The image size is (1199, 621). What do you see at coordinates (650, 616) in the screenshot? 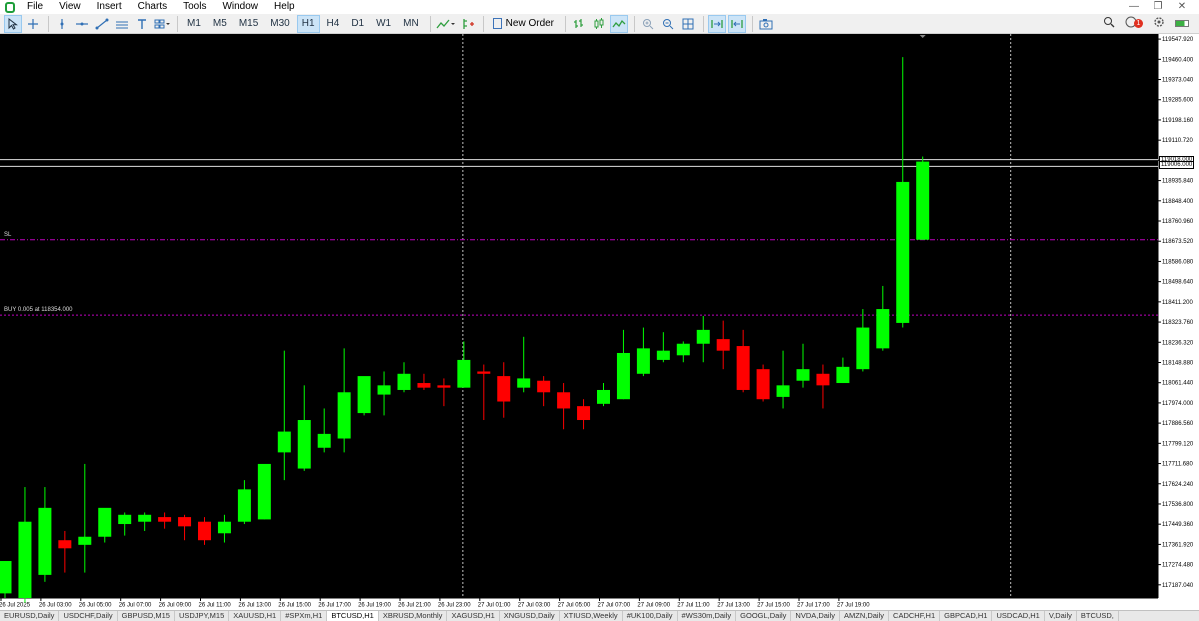
I see `chart-tab: #UK100,Daily` at bounding box center [650, 616].